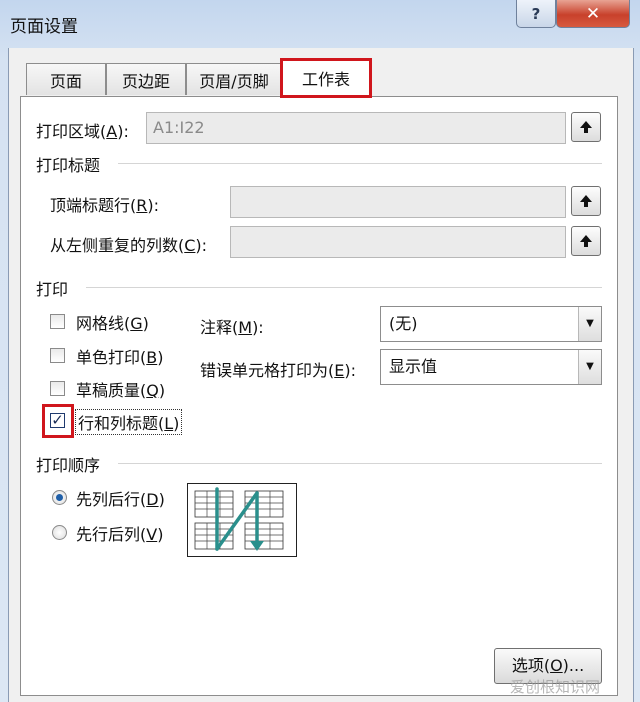 The height and width of the screenshot is (702, 640). I want to click on errors-select: 显示值 ▼, so click(491, 367).